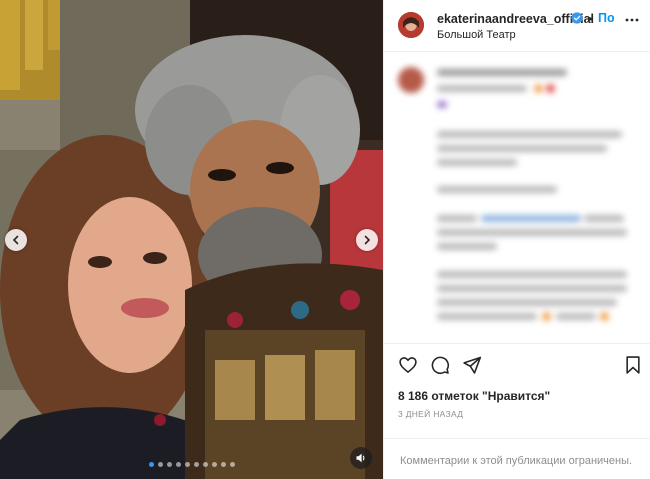 The width and height of the screenshot is (650, 479). I want to click on avatar, so click(411, 25).